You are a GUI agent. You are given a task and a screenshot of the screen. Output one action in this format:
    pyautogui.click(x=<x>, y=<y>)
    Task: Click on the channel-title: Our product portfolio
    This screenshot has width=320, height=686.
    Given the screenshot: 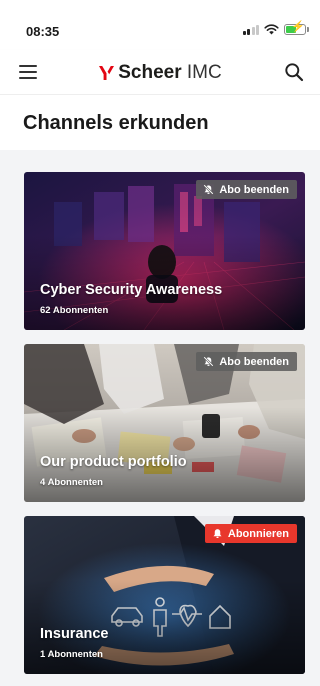 What is the action you would take?
    pyautogui.click(x=113, y=462)
    